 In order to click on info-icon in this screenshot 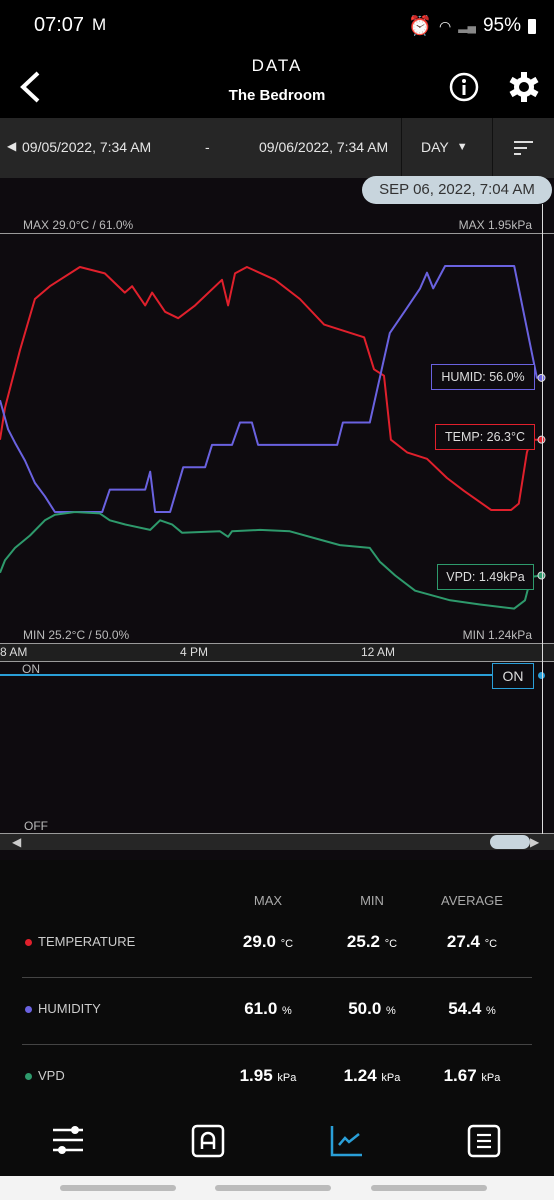, I will do `click(464, 87)`.